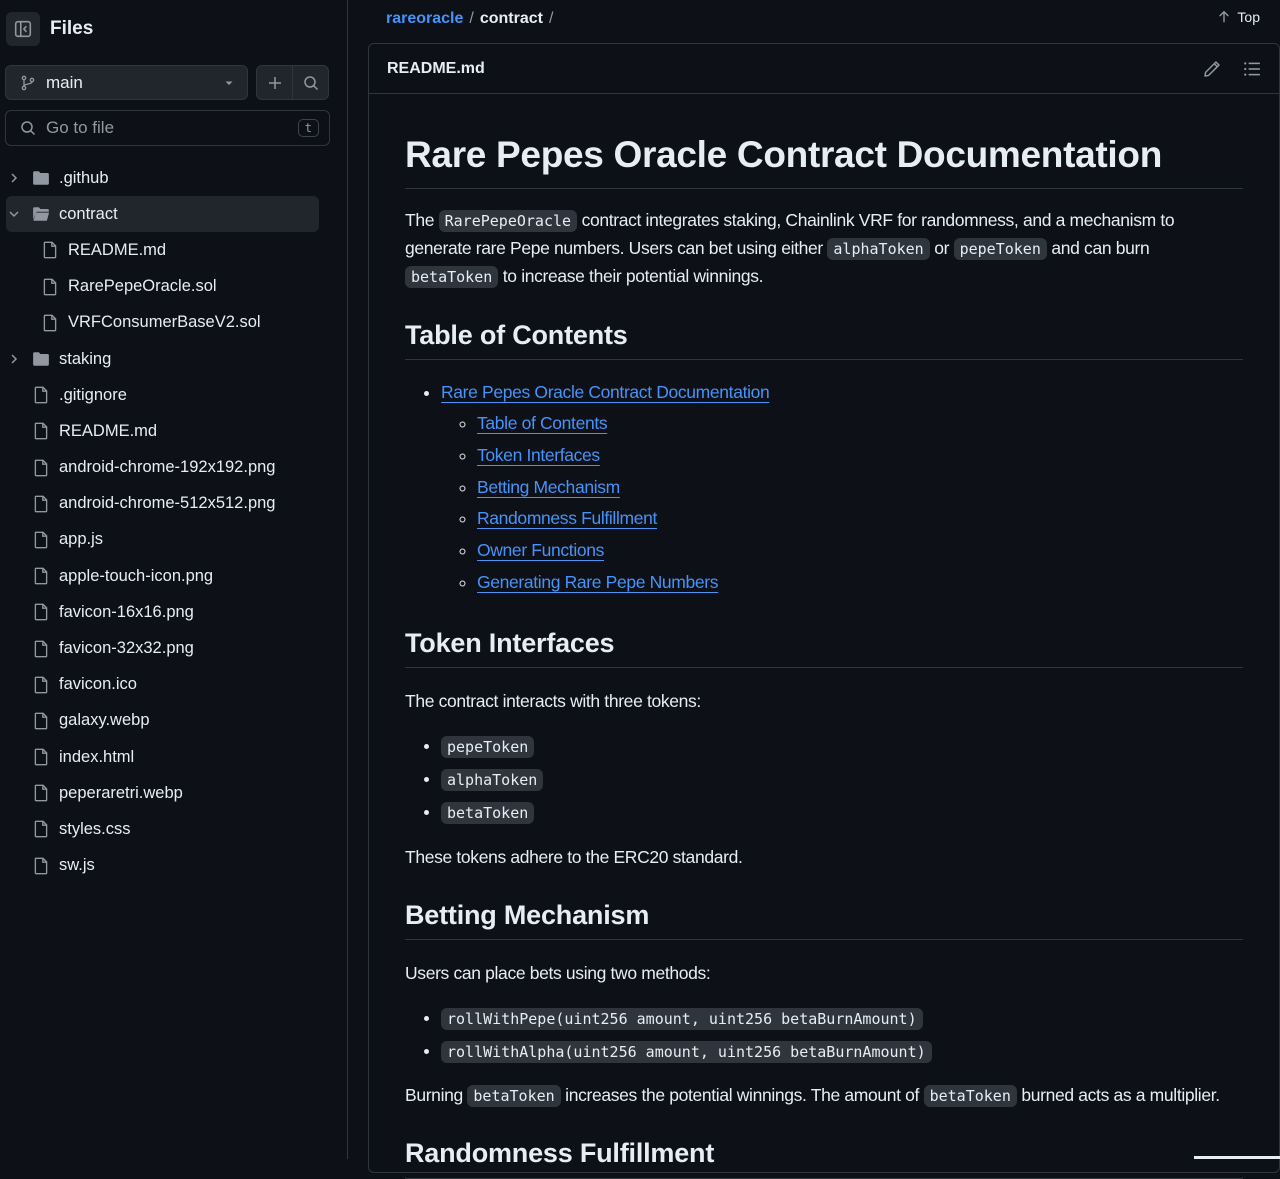 The width and height of the screenshot is (1280, 1179). What do you see at coordinates (310, 82) in the screenshot?
I see `search-files-button` at bounding box center [310, 82].